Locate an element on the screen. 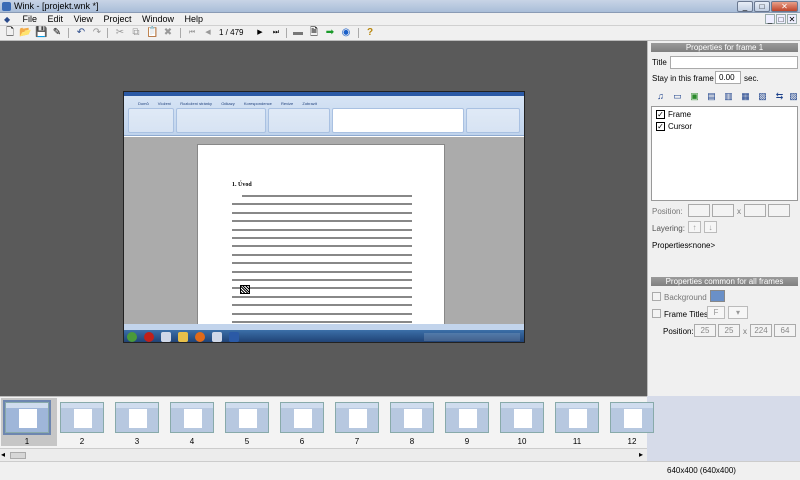 The width and height of the screenshot is (800, 480). app-menu-icon: ◆ is located at coordinates (9, 19).